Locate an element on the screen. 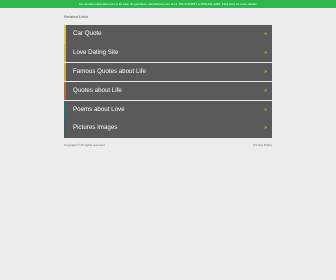  link-item-love-dating-site: Love Dating Site » is located at coordinates (168, 53).